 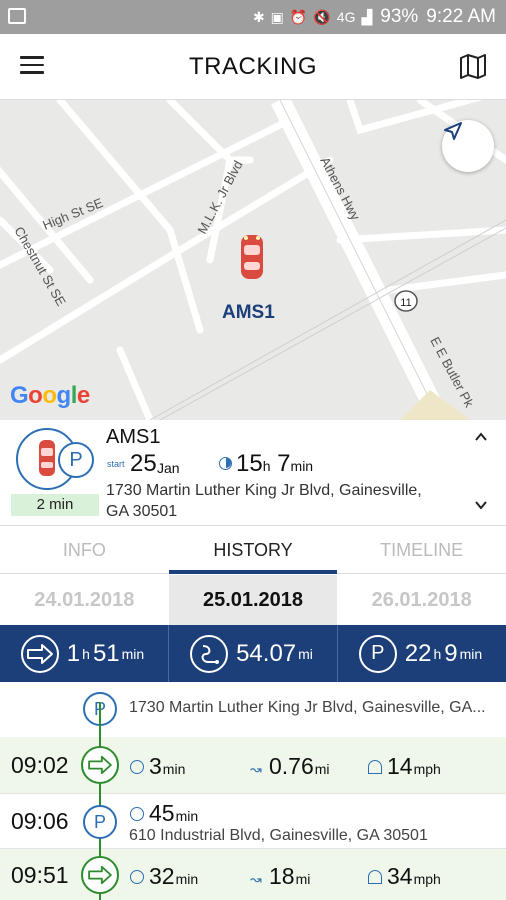 What do you see at coordinates (404, 876) in the screenshot?
I see `trip-speed: 34 mph` at bounding box center [404, 876].